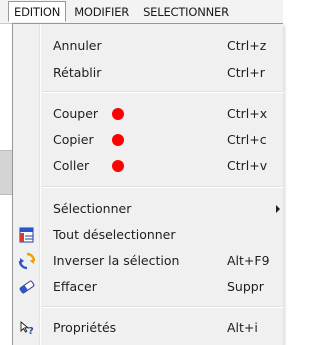 Image resolution: width=320 pixels, height=345 pixels. What do you see at coordinates (245, 286) in the screenshot?
I see `menu-item-shortcut: Suppr` at bounding box center [245, 286].